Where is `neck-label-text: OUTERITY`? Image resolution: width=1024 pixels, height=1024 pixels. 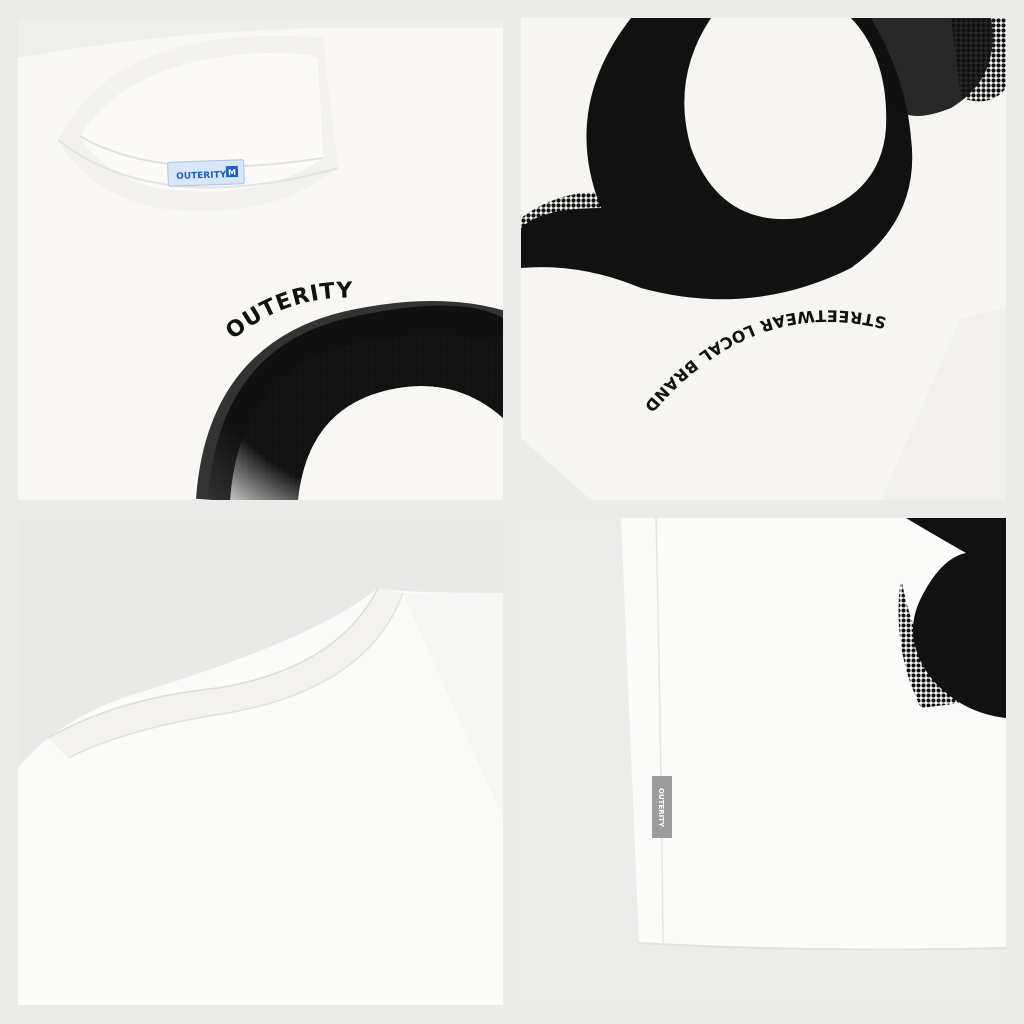 neck-label-text: OUTERITY is located at coordinates (201, 176).